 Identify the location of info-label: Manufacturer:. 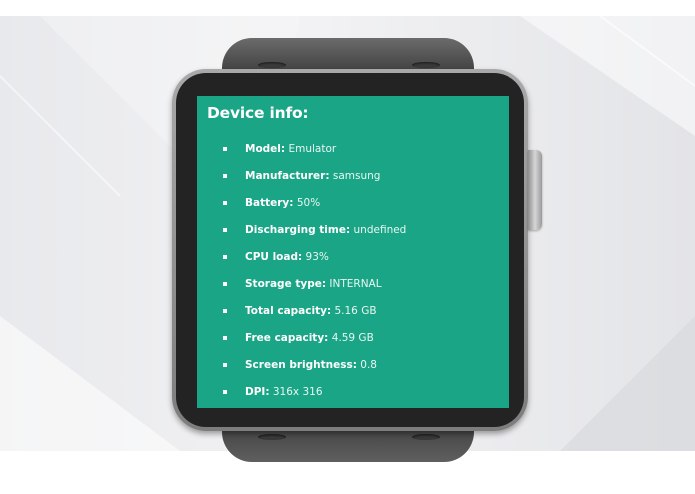
(287, 176).